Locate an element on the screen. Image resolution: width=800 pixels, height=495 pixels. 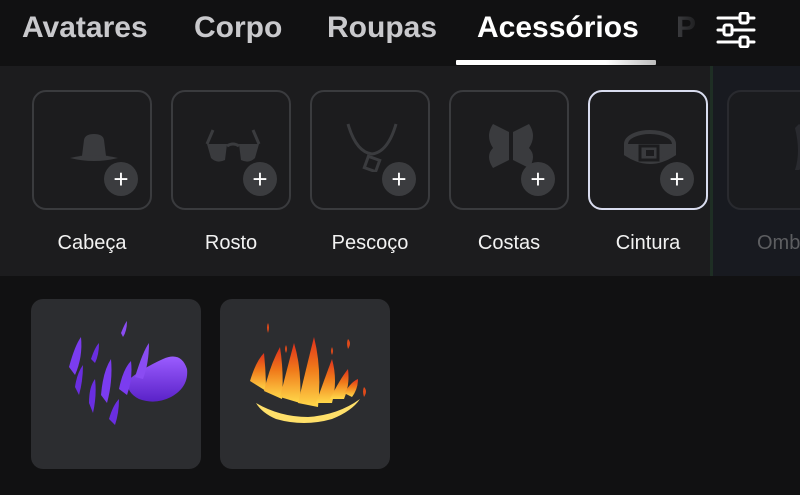
item-card-orange-flames is located at coordinates (305, 384).